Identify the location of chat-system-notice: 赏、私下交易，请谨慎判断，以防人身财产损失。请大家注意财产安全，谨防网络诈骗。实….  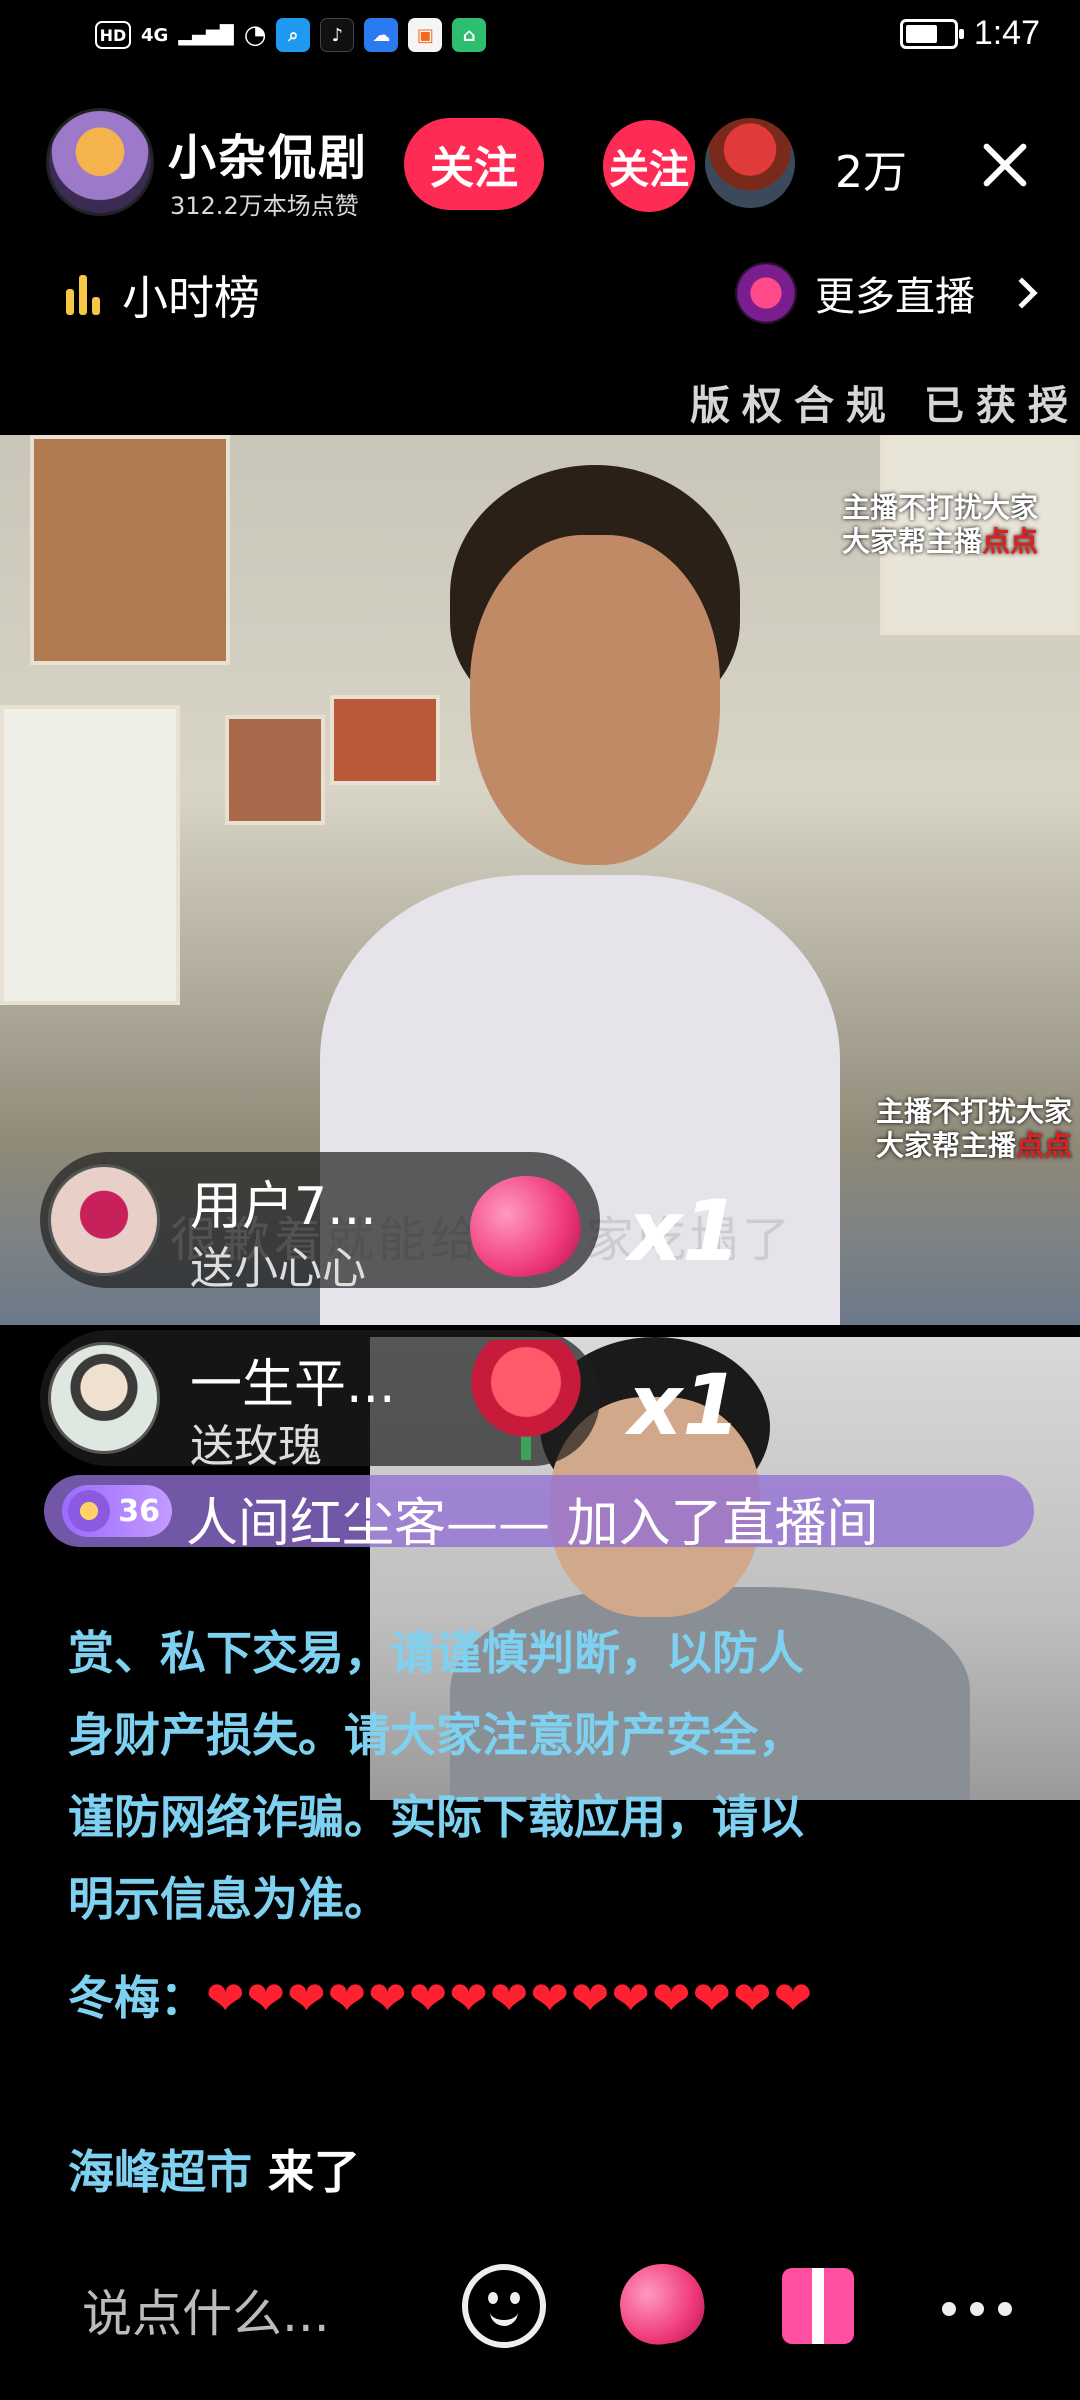
(436, 1776).